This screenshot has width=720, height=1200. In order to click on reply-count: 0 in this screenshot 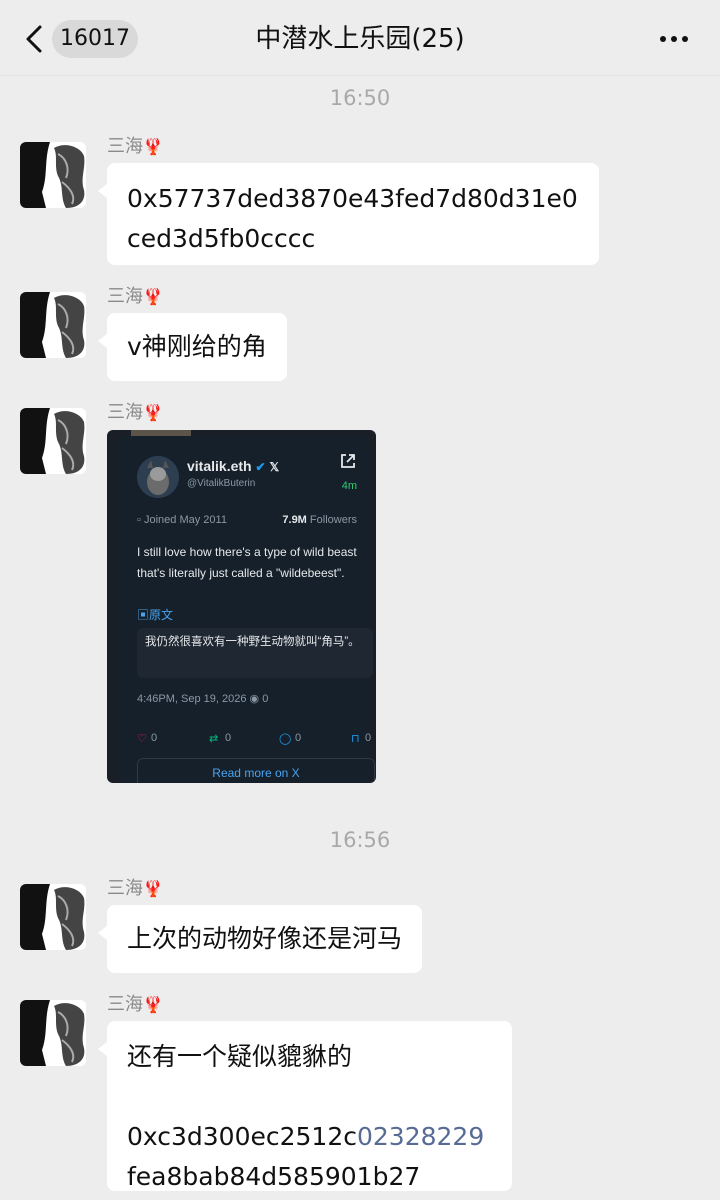, I will do `click(298, 738)`.